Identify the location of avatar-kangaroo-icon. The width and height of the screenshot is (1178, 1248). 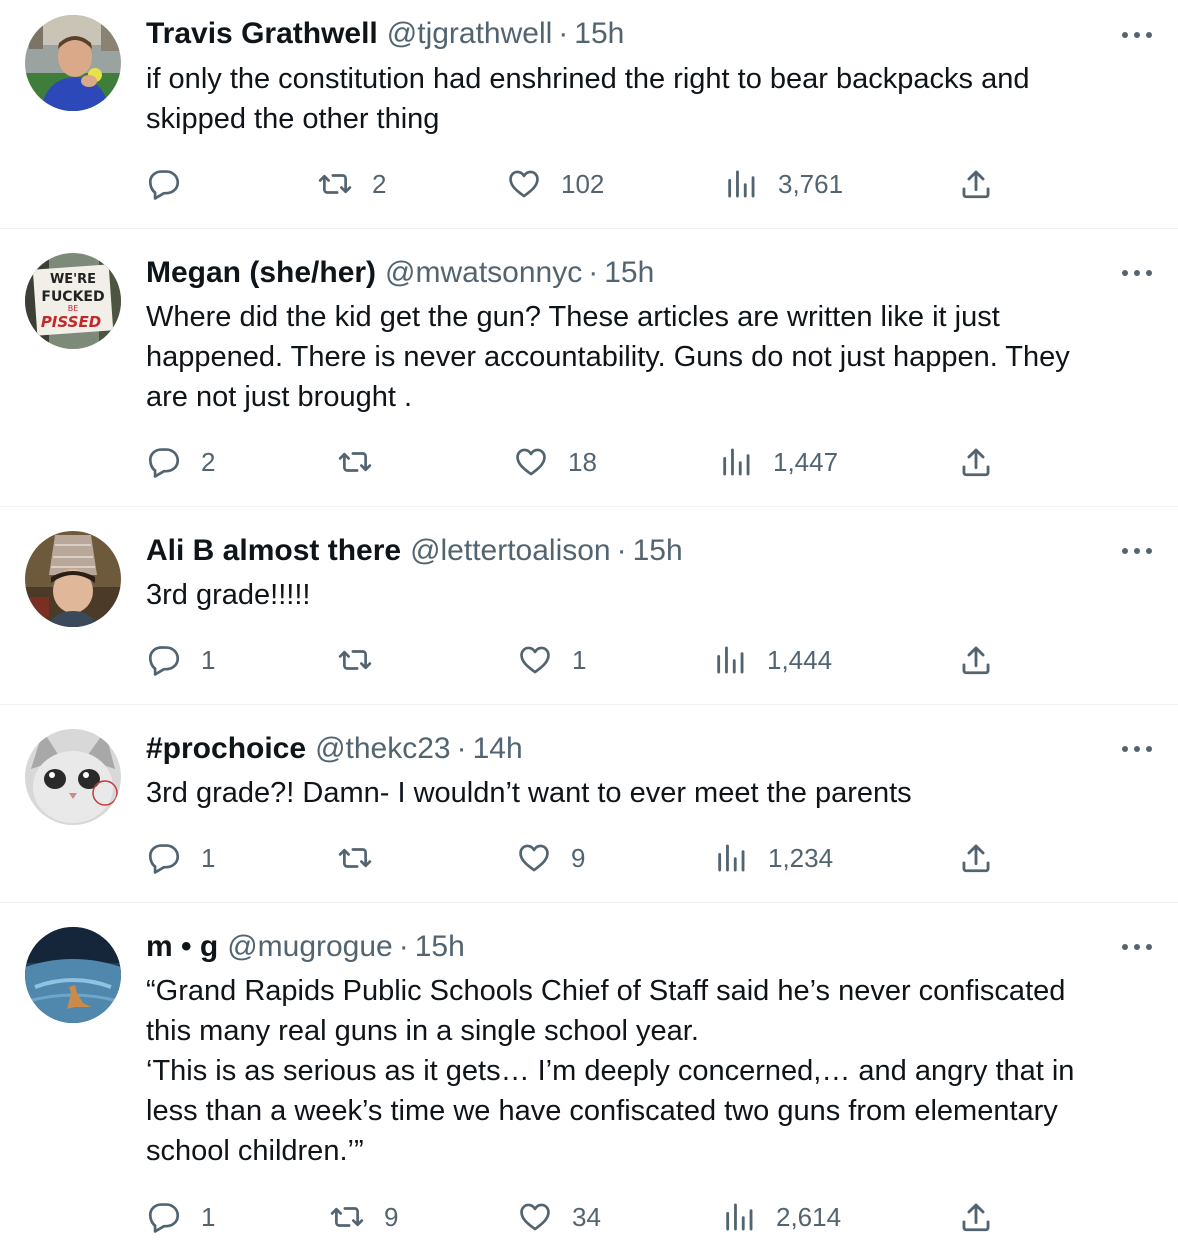
(73, 975).